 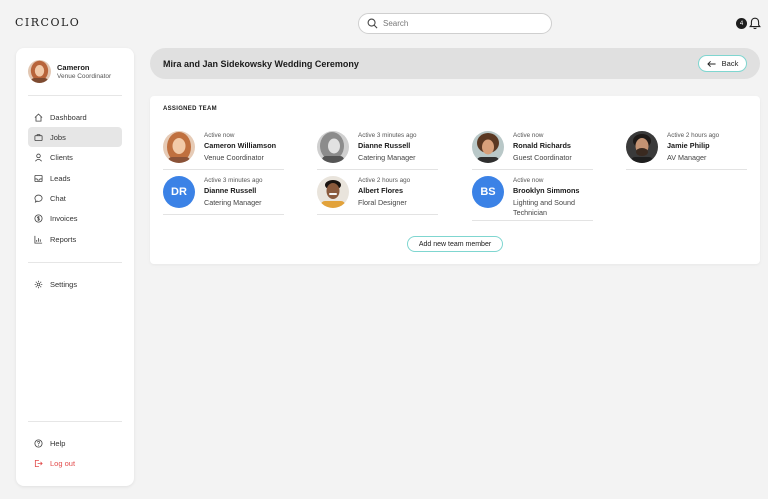 I want to click on help-icon, so click(x=38, y=443).